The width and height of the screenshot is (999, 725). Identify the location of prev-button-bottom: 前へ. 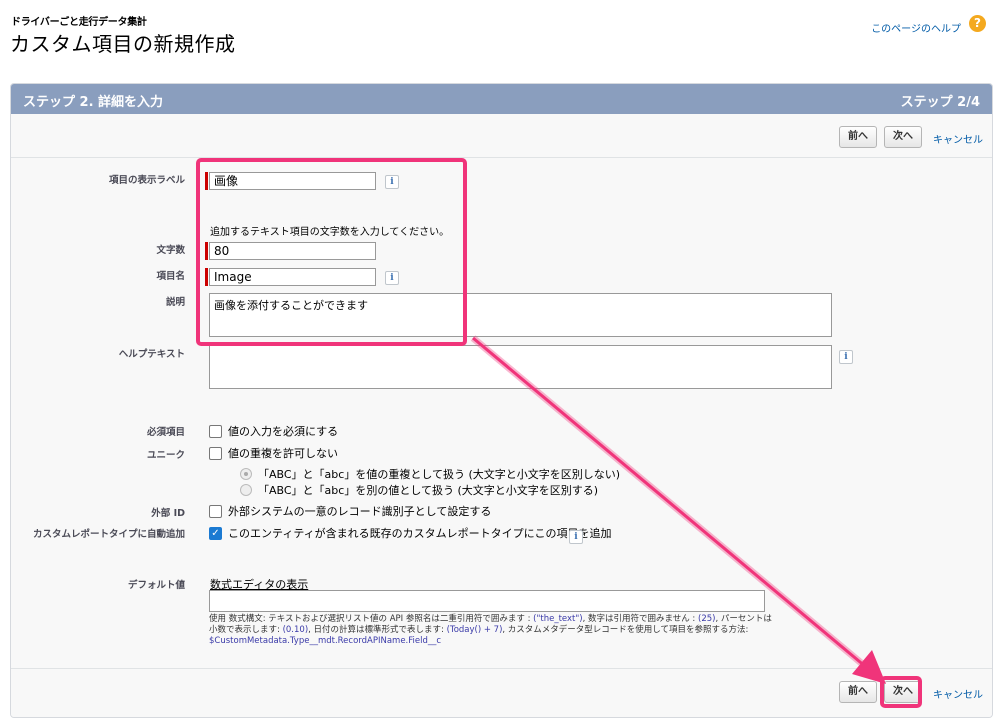
(858, 692).